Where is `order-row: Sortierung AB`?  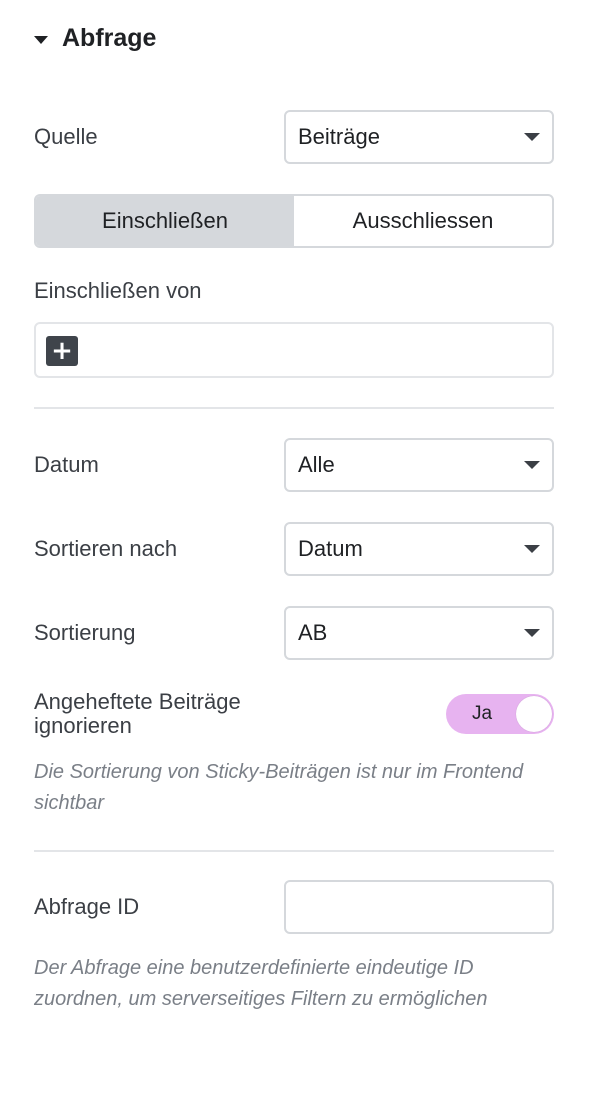 order-row: Sortierung AB is located at coordinates (294, 633).